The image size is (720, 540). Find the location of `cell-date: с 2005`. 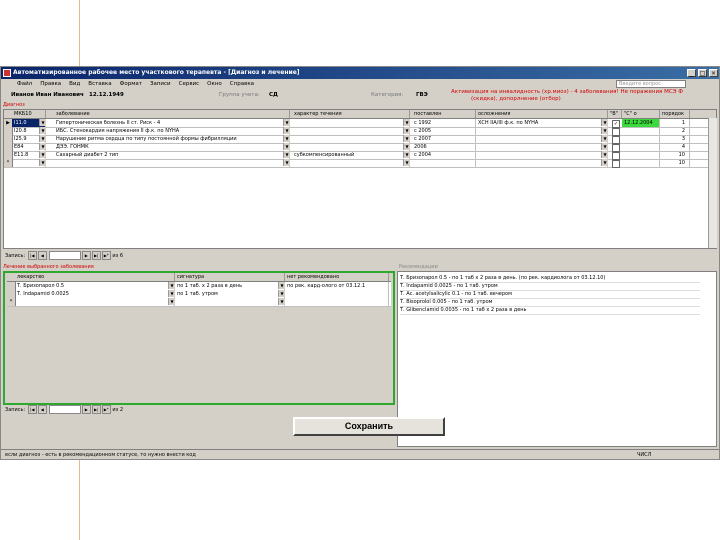

cell-date: с 2005 is located at coordinates (444, 131).